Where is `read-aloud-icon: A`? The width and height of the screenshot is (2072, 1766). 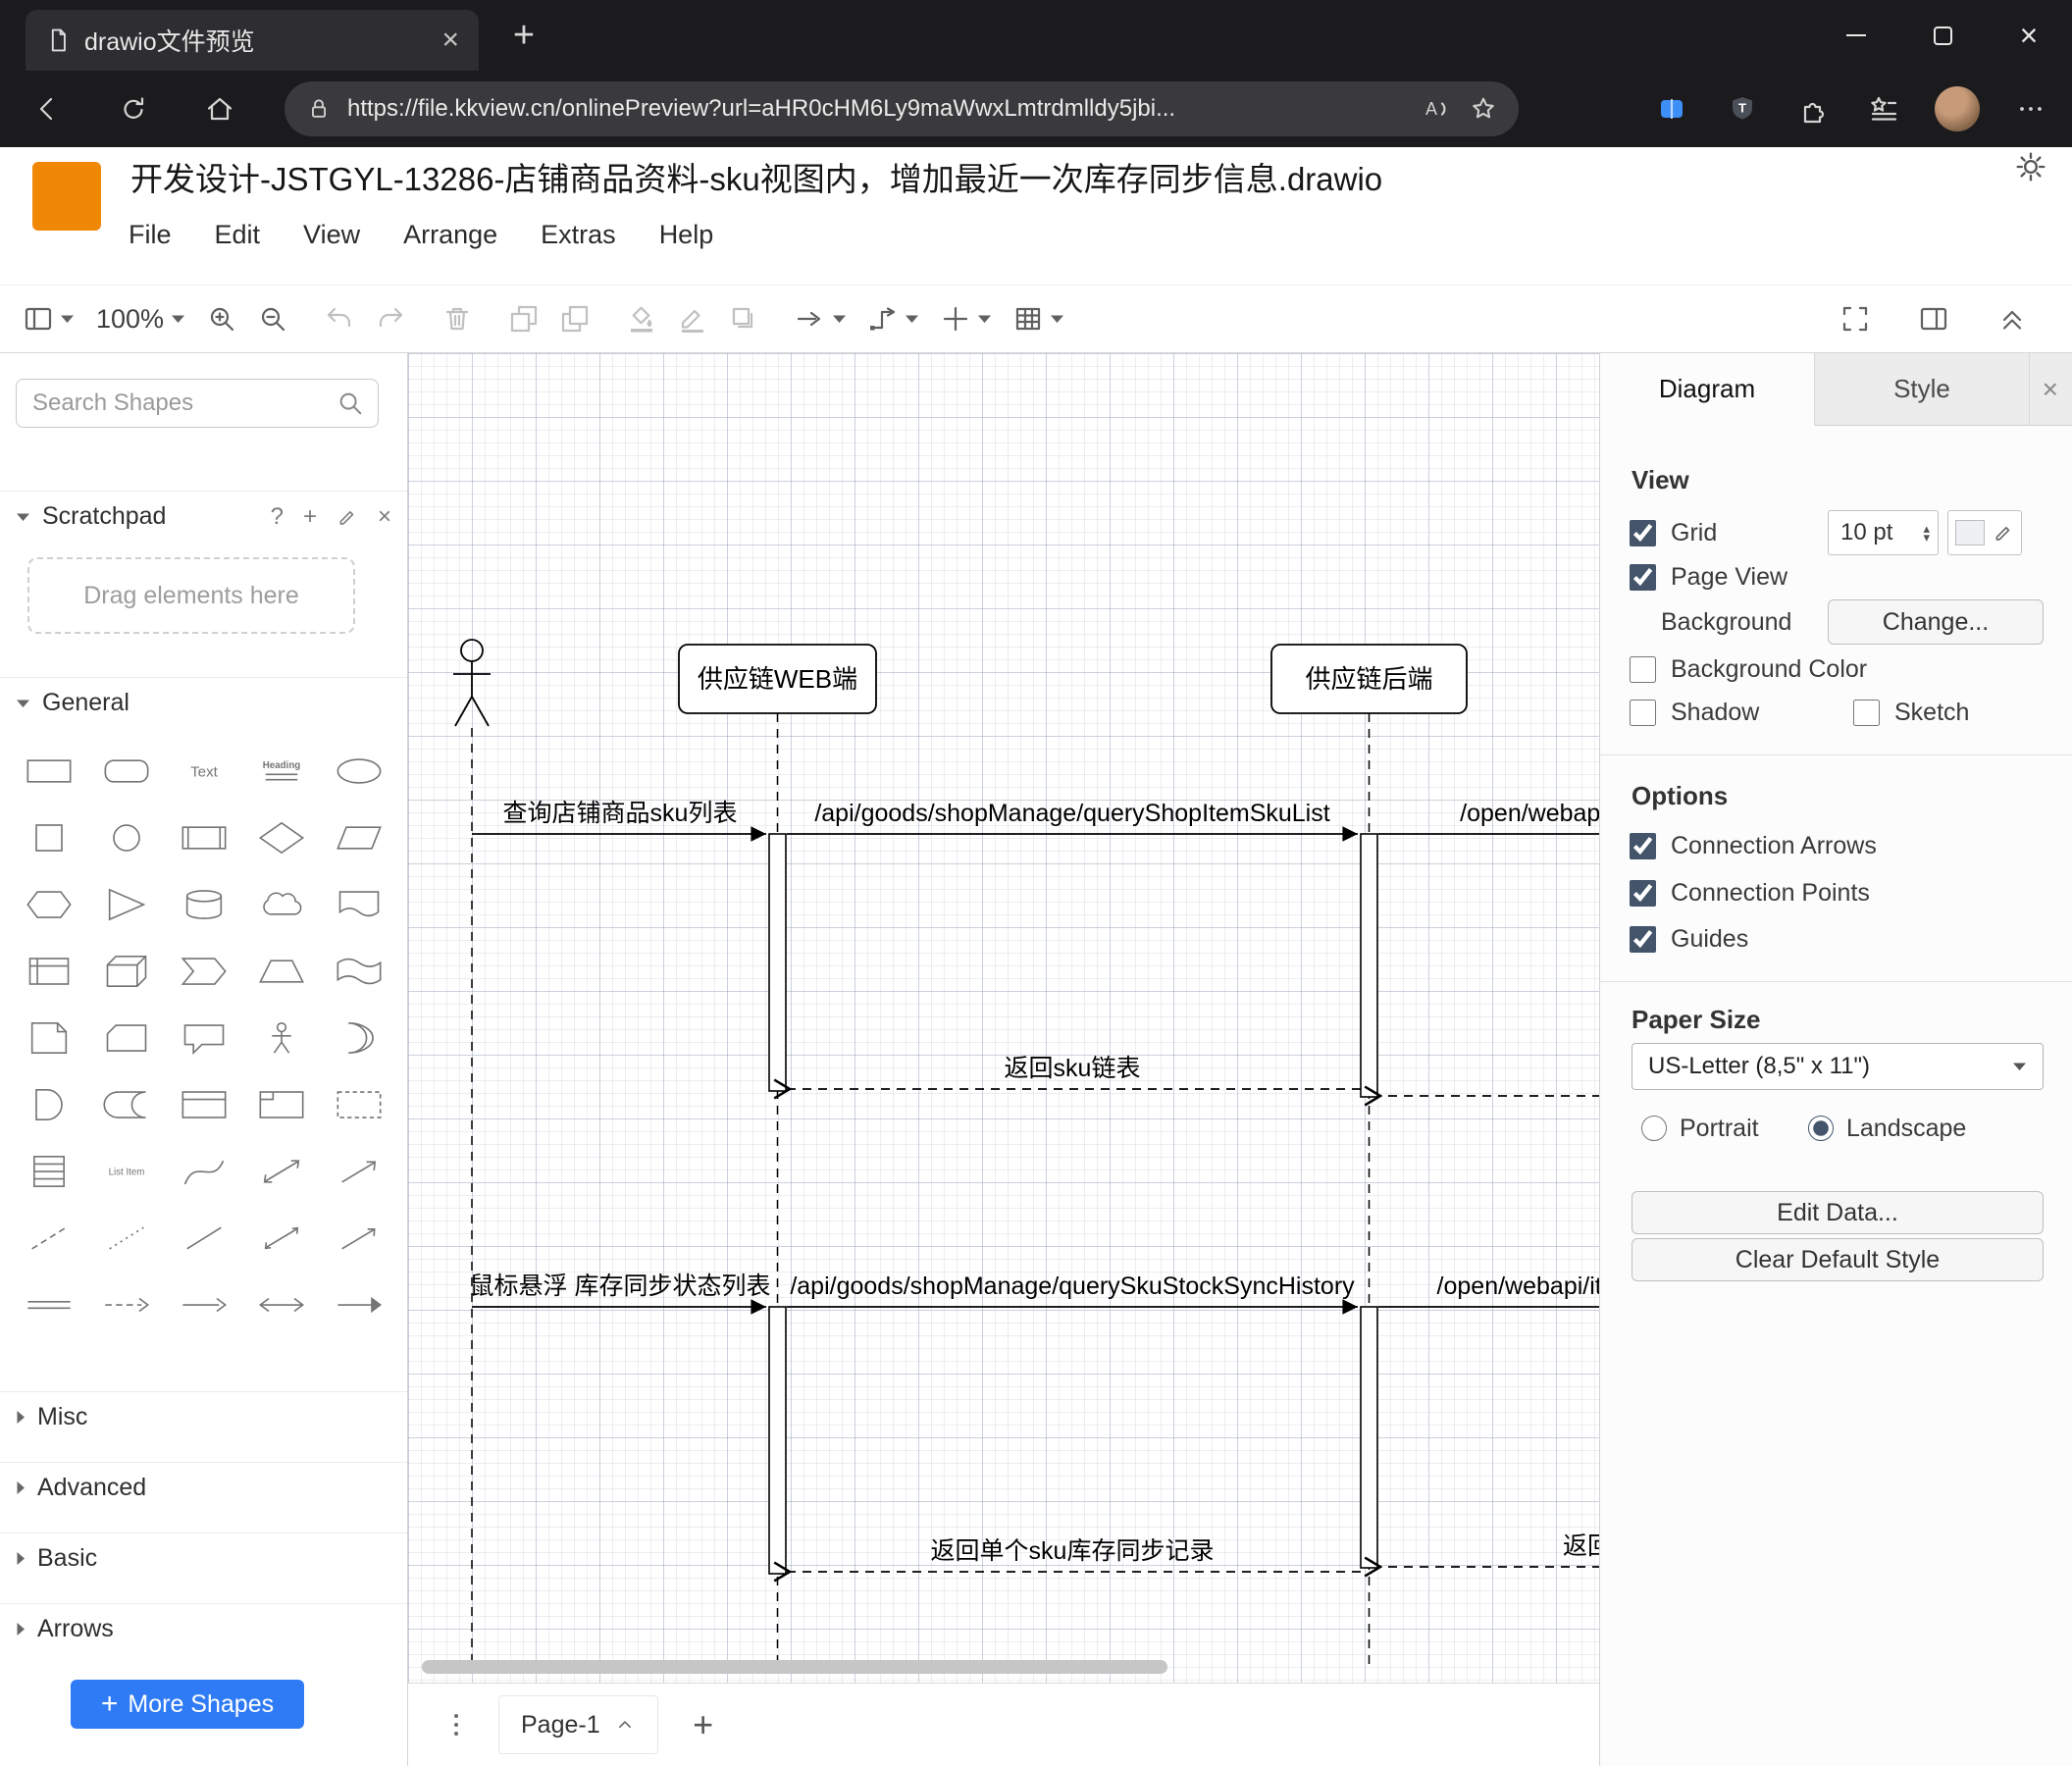 read-aloud-icon: A is located at coordinates (1435, 109).